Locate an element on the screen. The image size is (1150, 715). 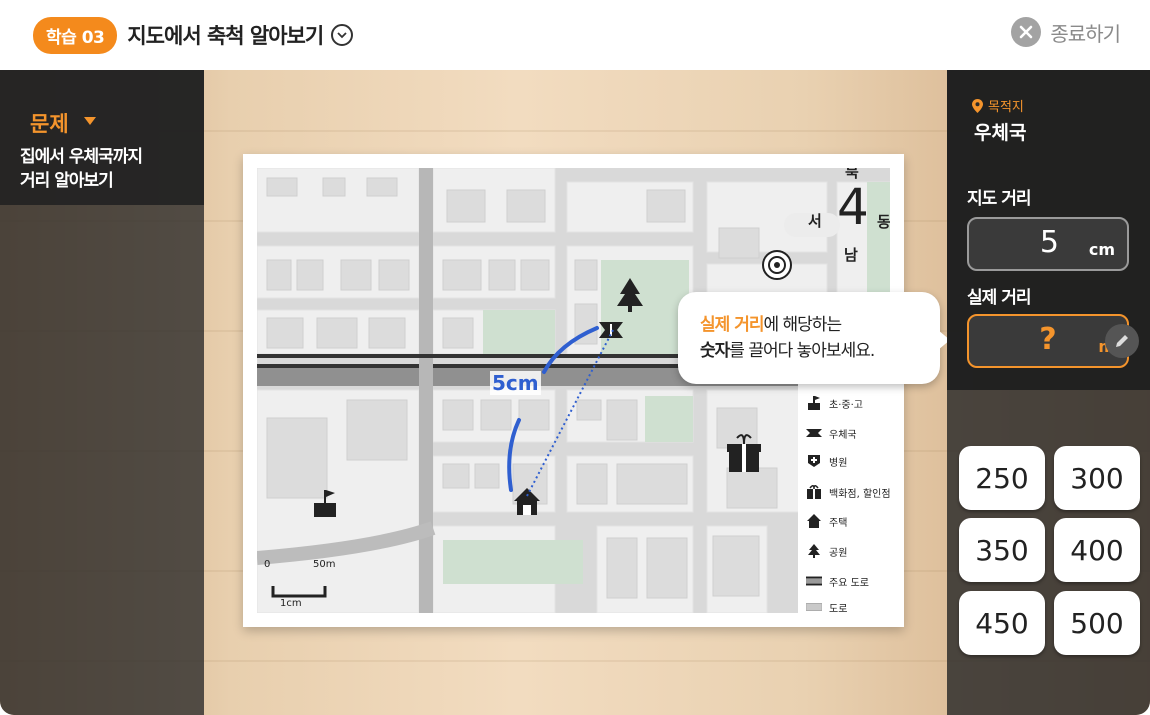
legend-label: 초·중·고 is located at coordinates (846, 405).